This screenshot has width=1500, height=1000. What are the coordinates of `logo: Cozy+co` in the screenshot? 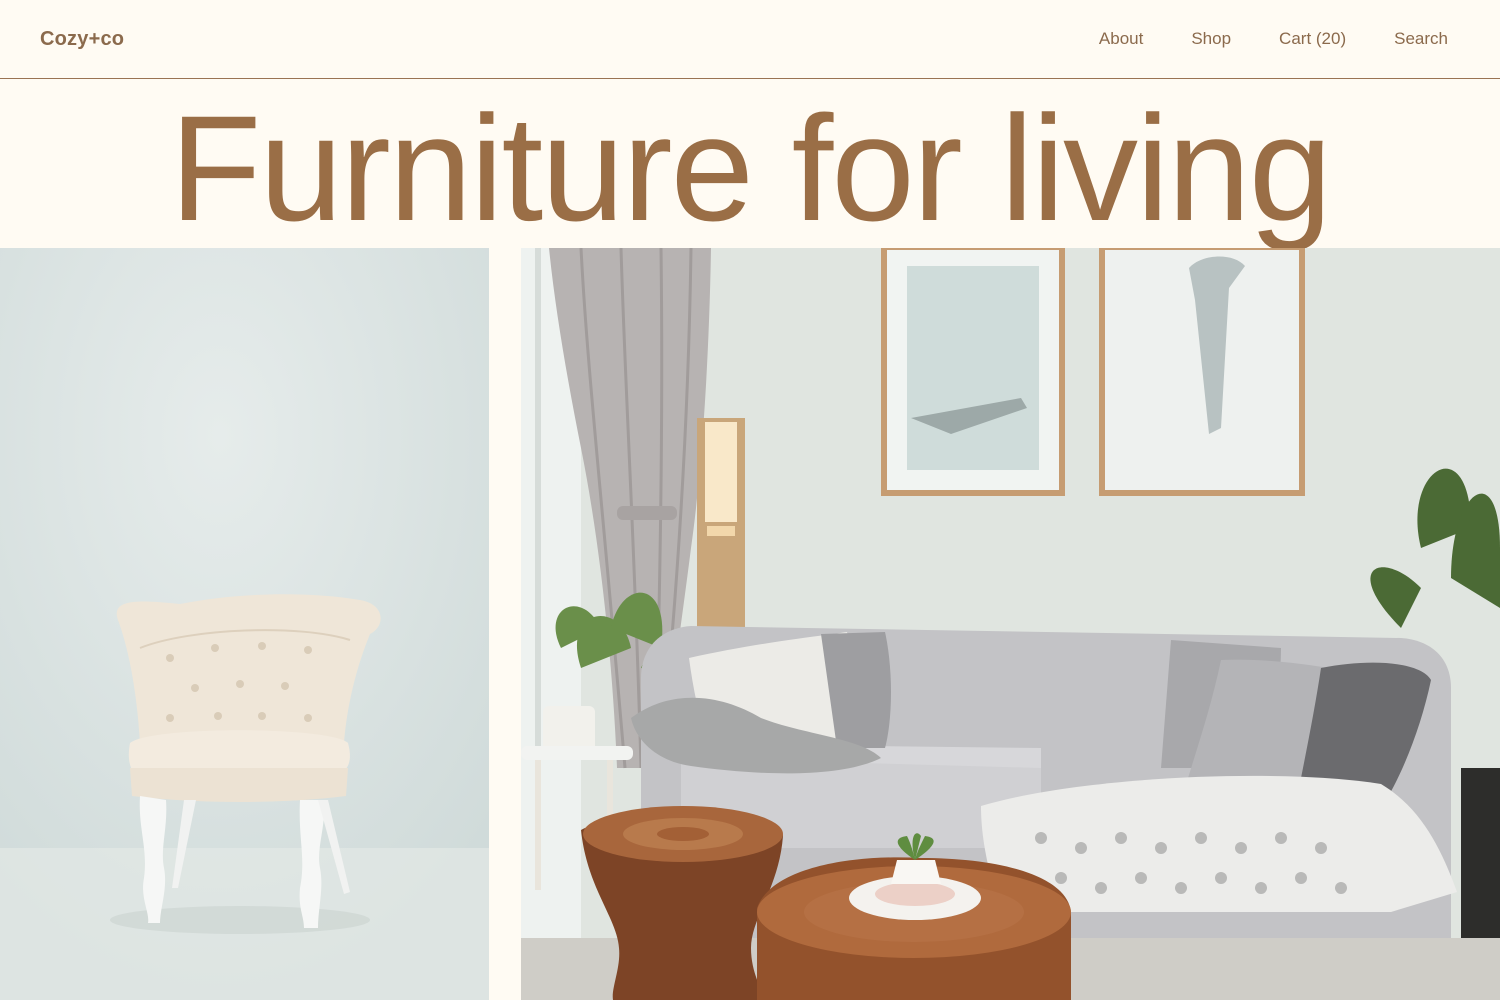 It's located at (82, 39).